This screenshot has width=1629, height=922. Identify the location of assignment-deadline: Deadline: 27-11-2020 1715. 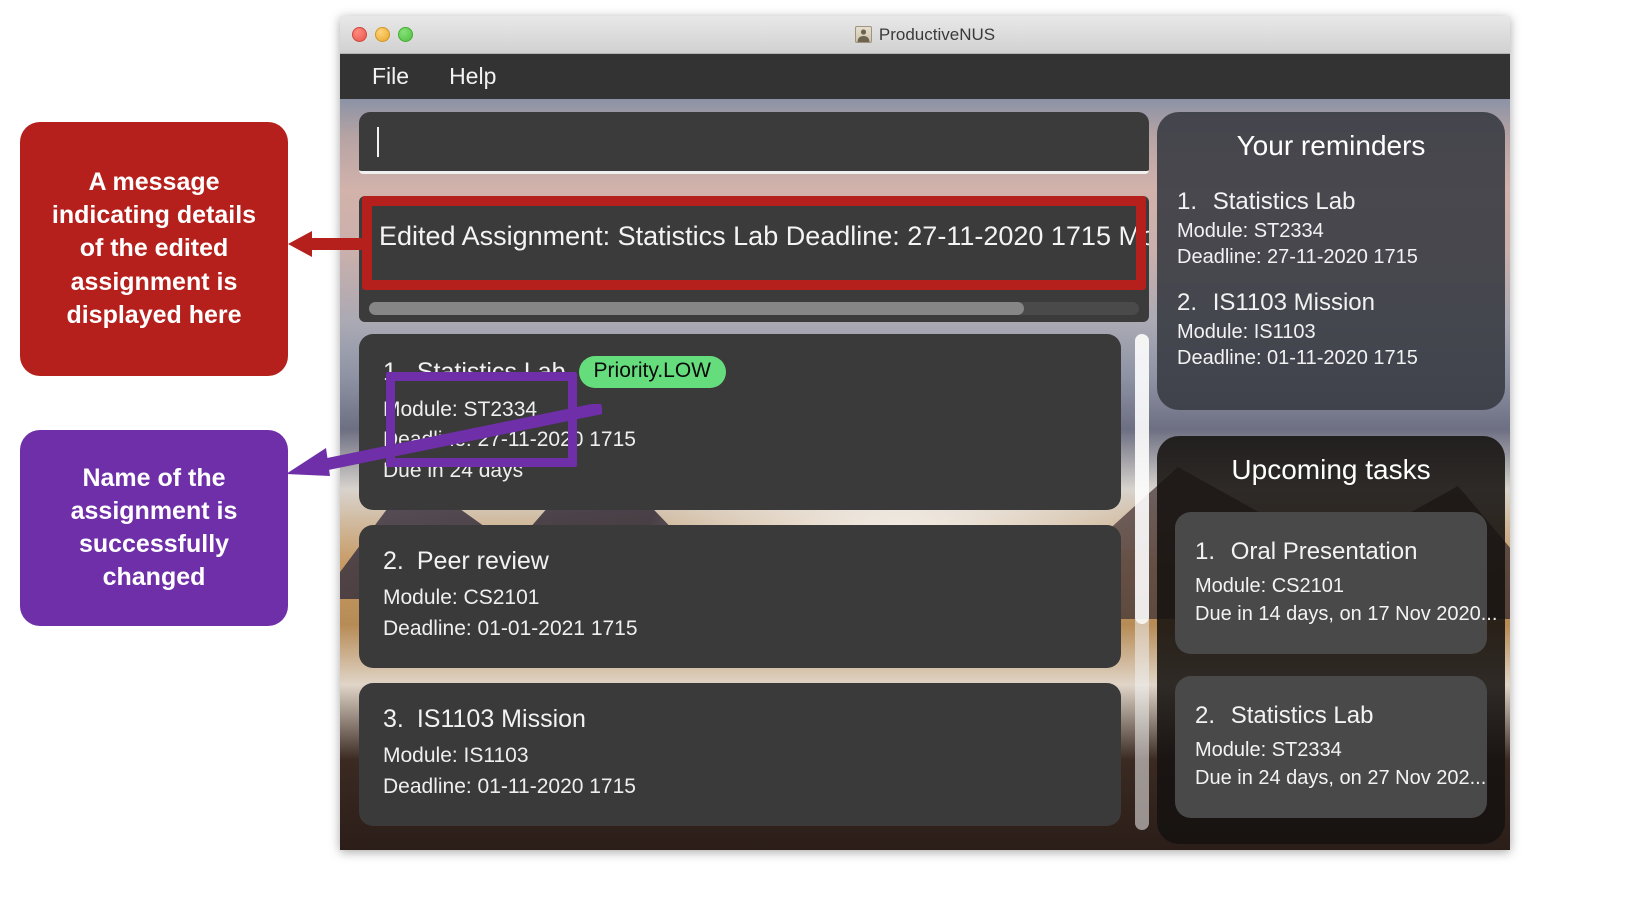
(509, 440).